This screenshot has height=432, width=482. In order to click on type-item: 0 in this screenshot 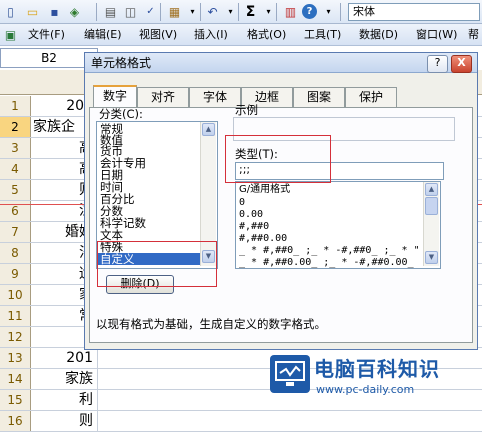, I will do `click(242, 202)`.